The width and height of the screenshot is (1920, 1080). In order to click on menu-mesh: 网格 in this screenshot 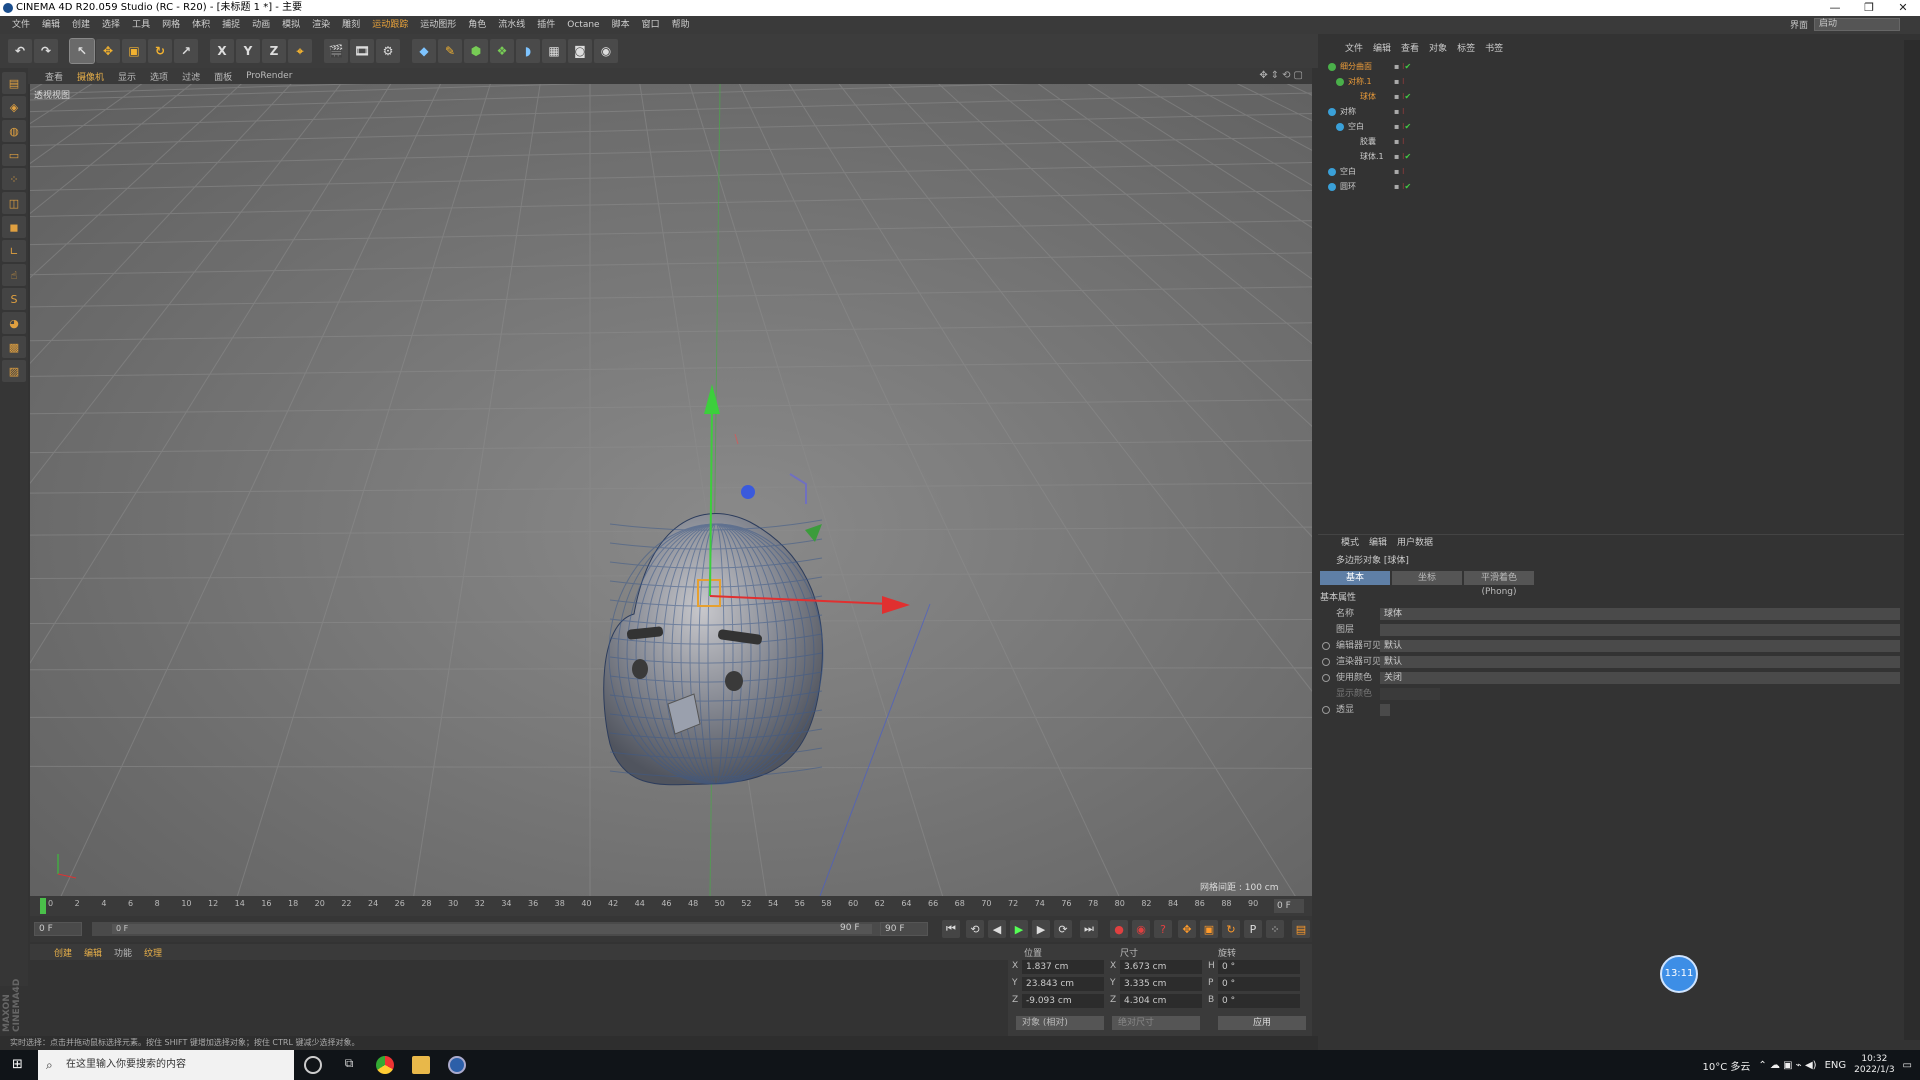, I will do `click(171, 25)`.